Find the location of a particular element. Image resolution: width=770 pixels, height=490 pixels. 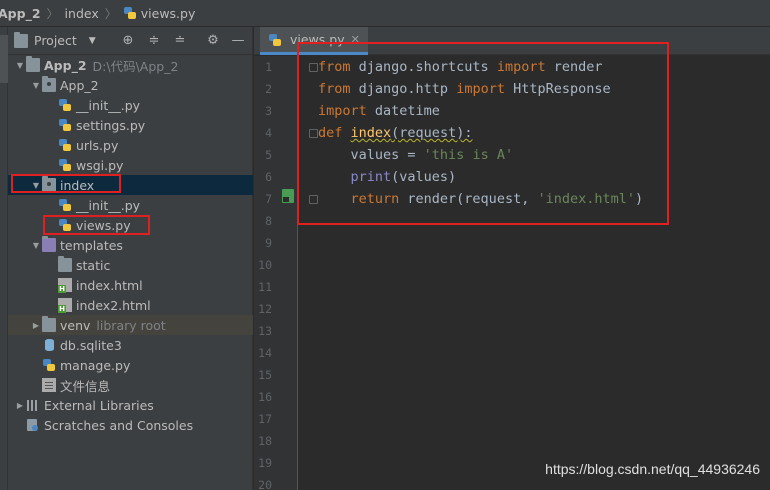

project-toolbar: Project ▼ ⊕ ≑ ≐ ⚙ — is located at coordinates (130, 41).